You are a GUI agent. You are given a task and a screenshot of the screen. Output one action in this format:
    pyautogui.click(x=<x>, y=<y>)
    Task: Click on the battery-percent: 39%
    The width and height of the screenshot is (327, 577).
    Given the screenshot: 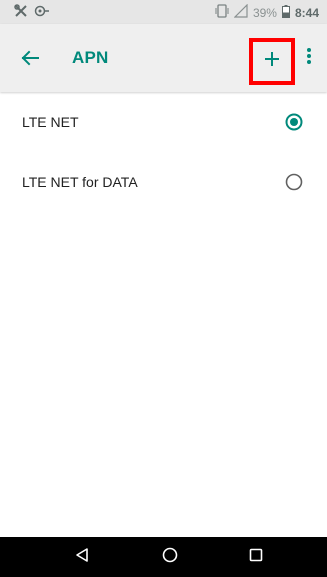 What is the action you would take?
    pyautogui.click(x=264, y=12)
    